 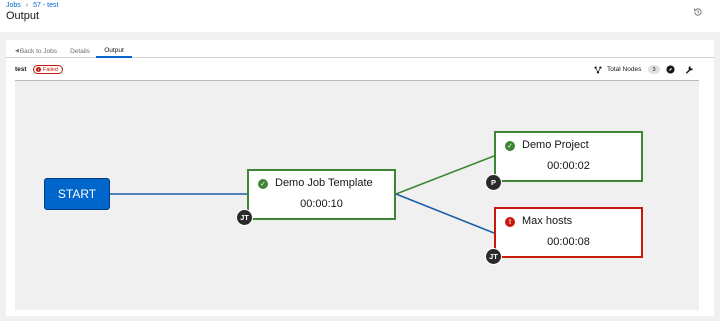 I want to click on start-node: START, so click(x=77, y=194).